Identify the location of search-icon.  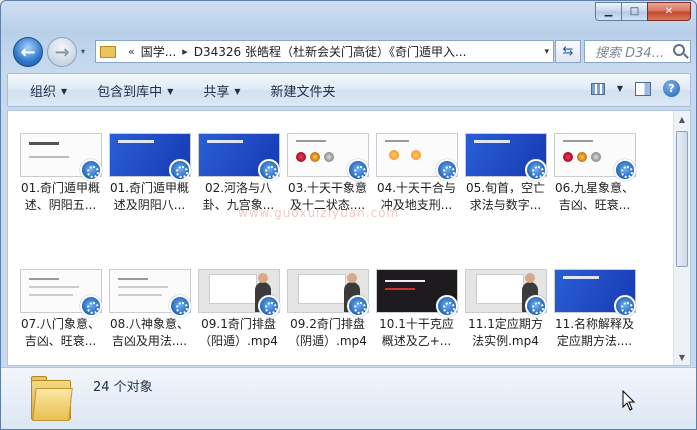
(679, 50).